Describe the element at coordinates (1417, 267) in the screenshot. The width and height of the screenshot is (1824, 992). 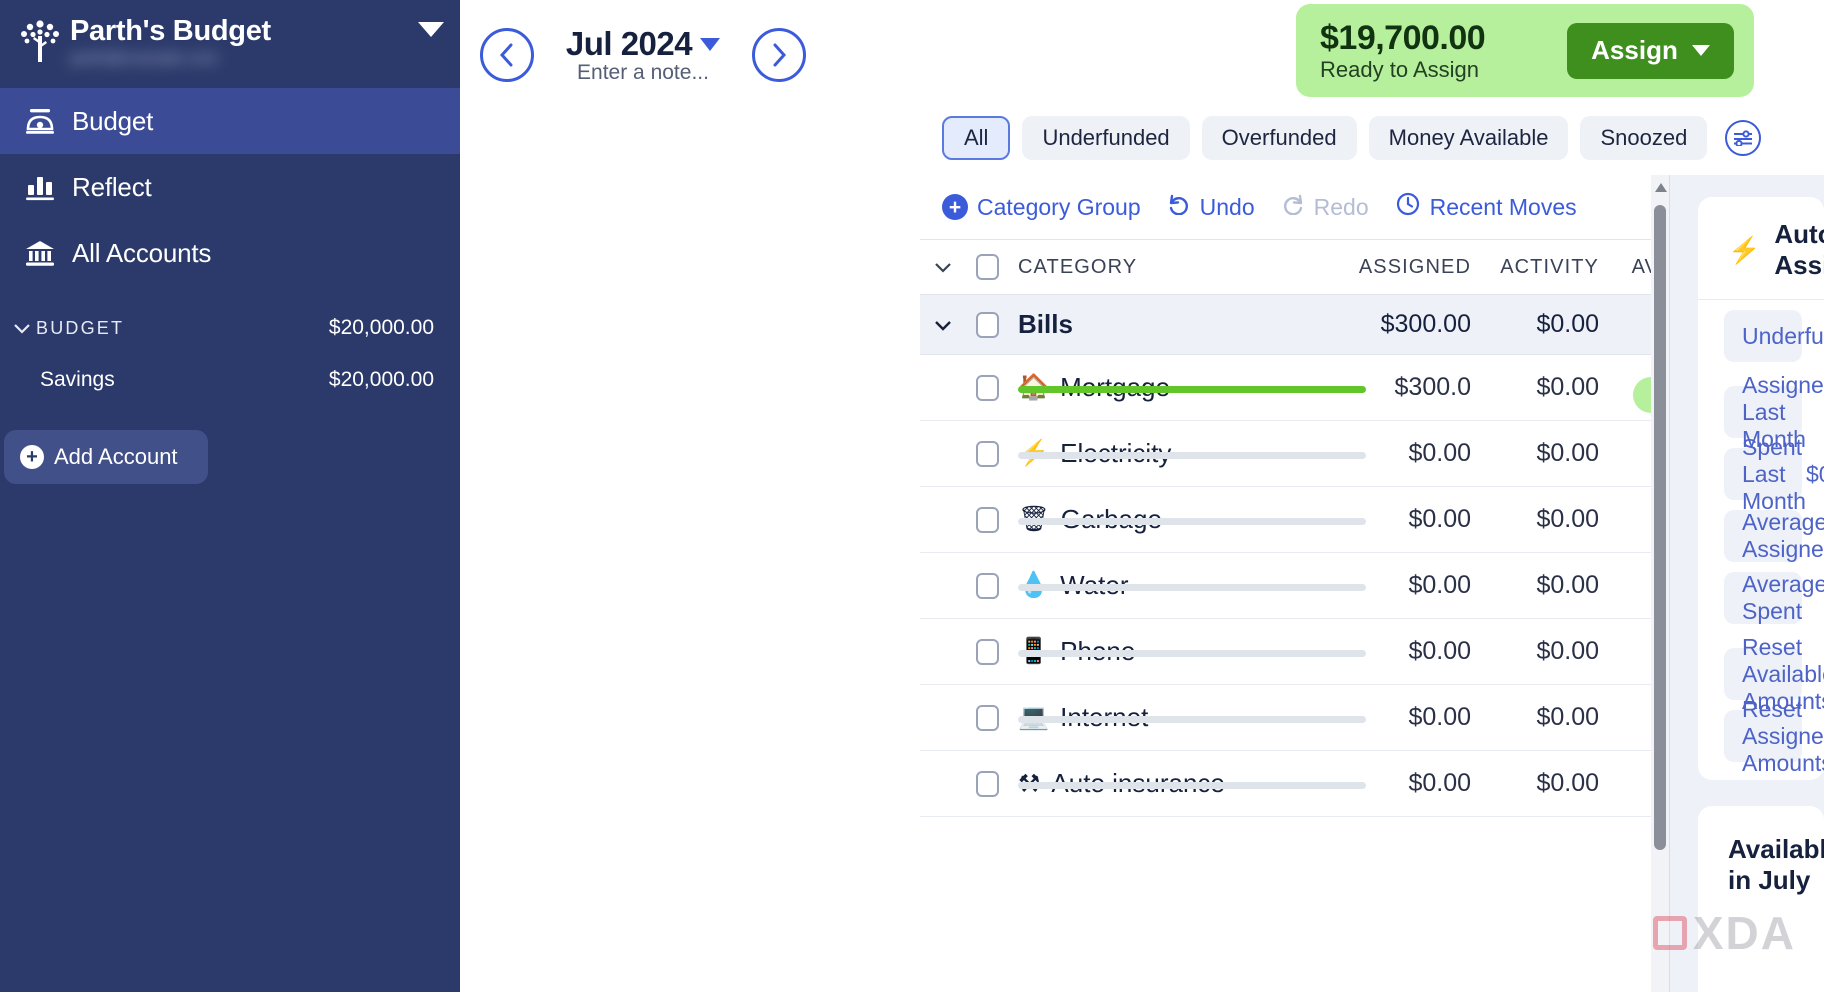
I see `column-header-assigned: ASSIGNED` at that location.